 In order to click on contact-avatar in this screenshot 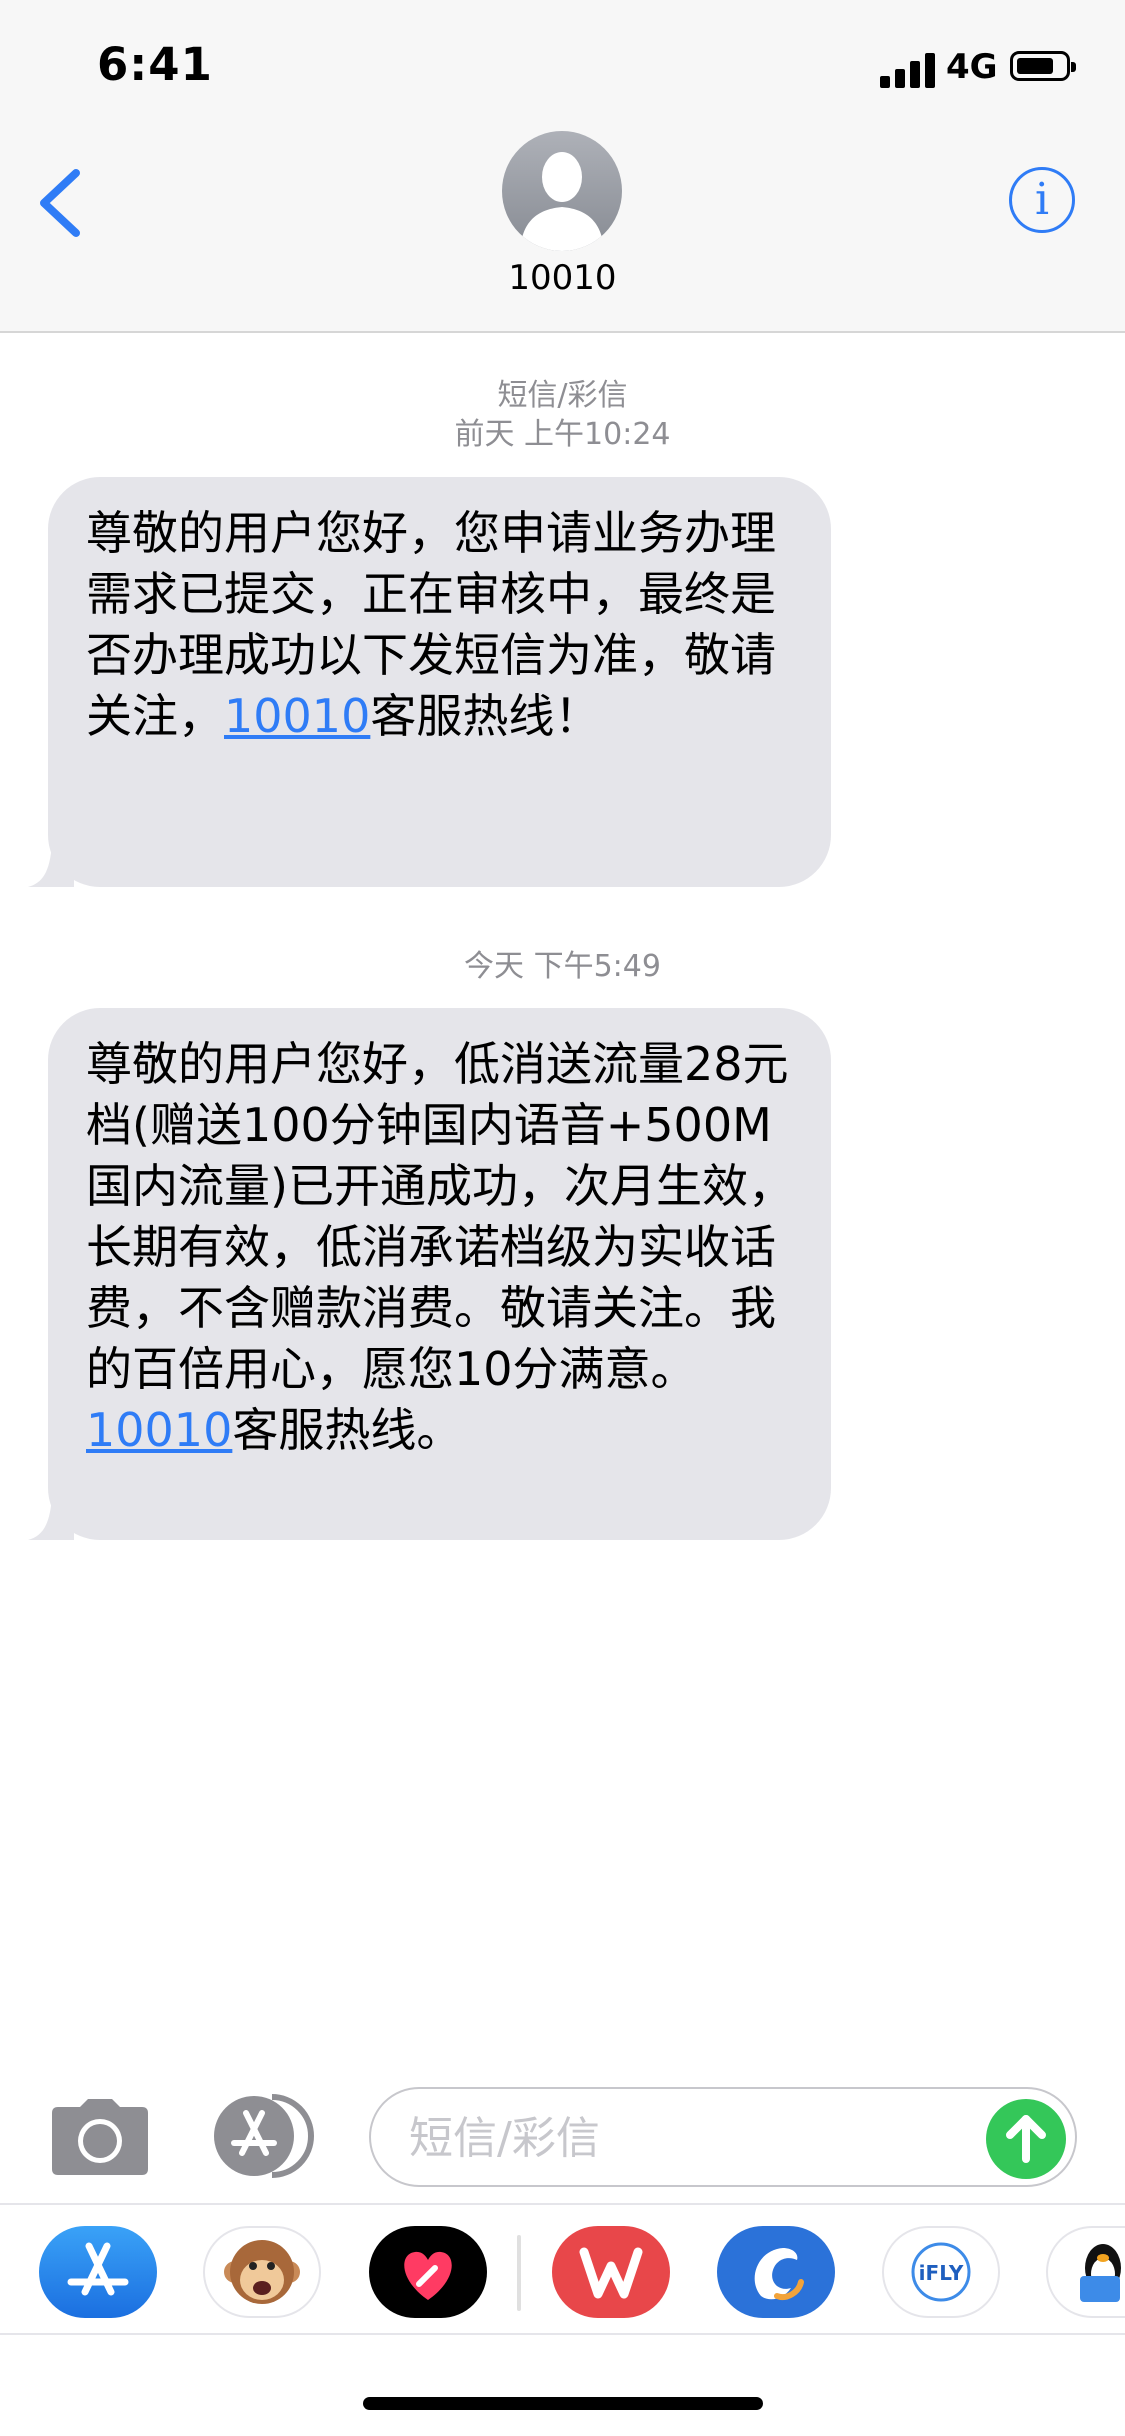, I will do `click(562, 191)`.